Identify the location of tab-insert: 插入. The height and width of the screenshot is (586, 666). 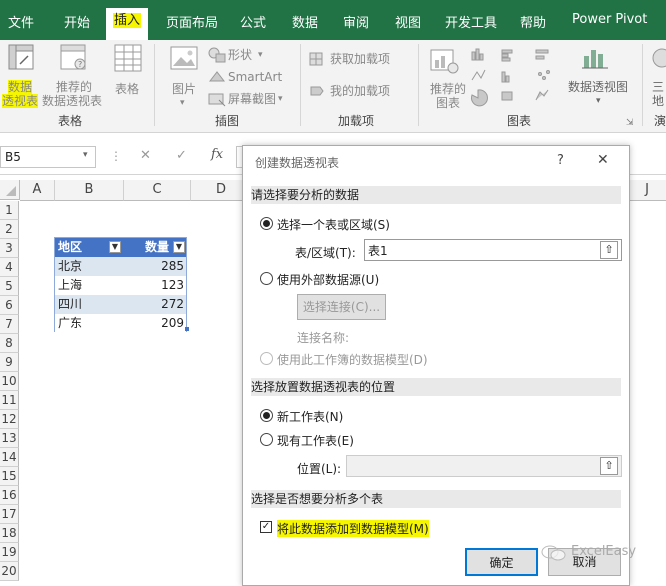
(127, 24).